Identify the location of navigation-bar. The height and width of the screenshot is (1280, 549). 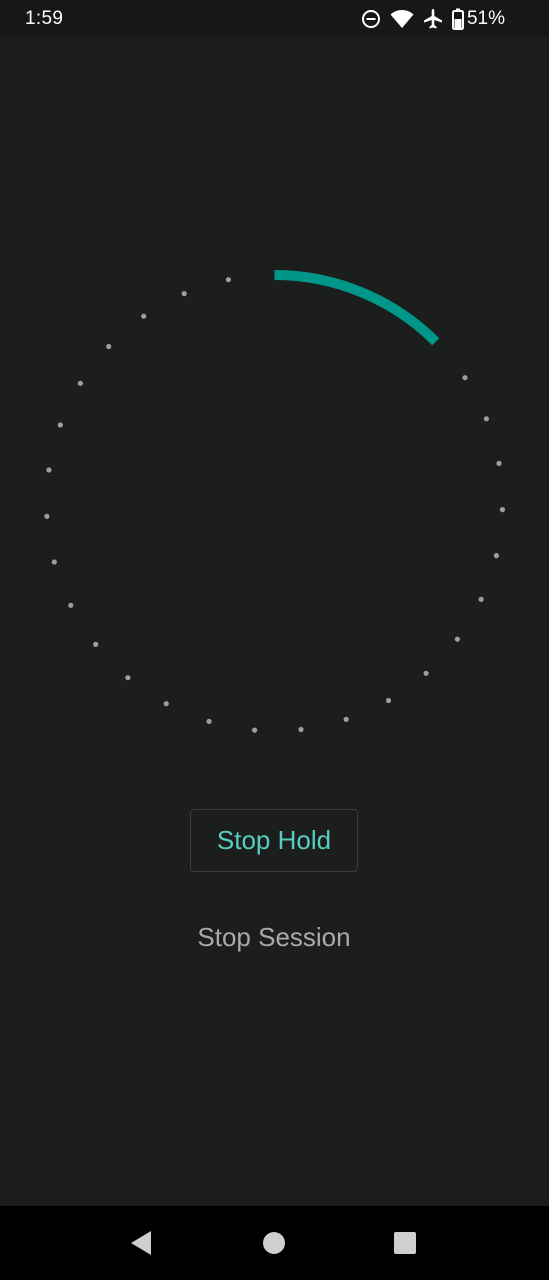
(274, 1243).